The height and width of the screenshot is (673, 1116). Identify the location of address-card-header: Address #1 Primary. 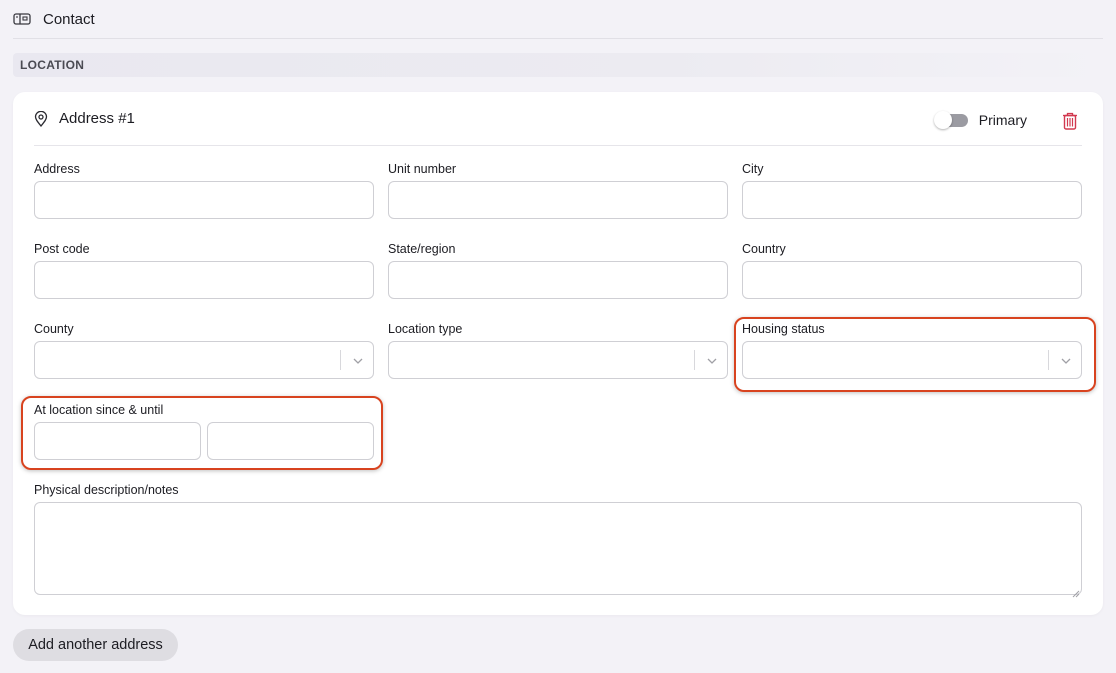
(558, 119).